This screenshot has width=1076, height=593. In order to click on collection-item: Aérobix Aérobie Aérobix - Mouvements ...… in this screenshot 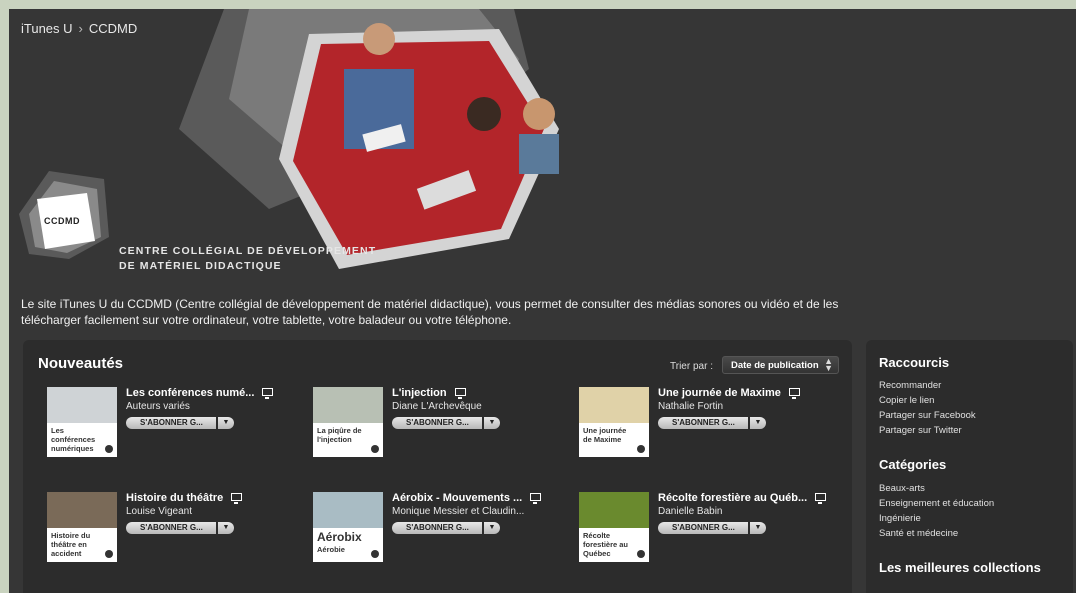, I will do `click(443, 532)`.